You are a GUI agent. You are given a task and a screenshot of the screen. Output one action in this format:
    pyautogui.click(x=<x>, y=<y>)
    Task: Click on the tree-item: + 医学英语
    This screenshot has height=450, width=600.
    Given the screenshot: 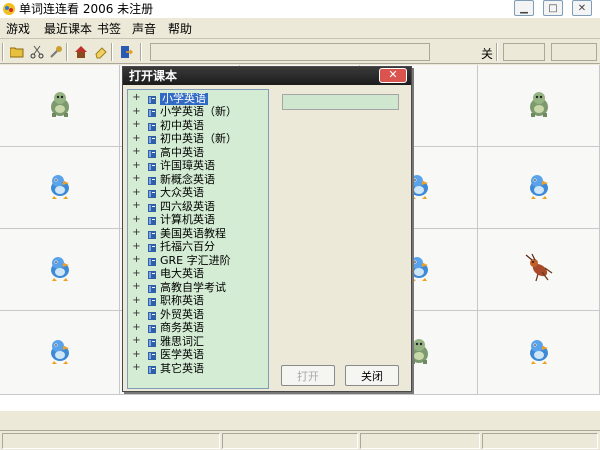 What is the action you would take?
    pyautogui.click(x=198, y=355)
    